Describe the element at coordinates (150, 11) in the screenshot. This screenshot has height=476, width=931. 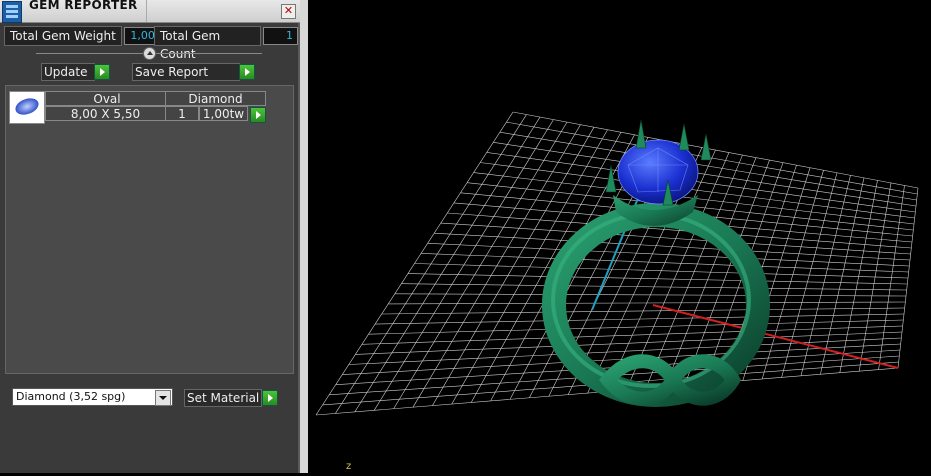
I see `panel-titlebar: GEM REPORTER ✕` at that location.